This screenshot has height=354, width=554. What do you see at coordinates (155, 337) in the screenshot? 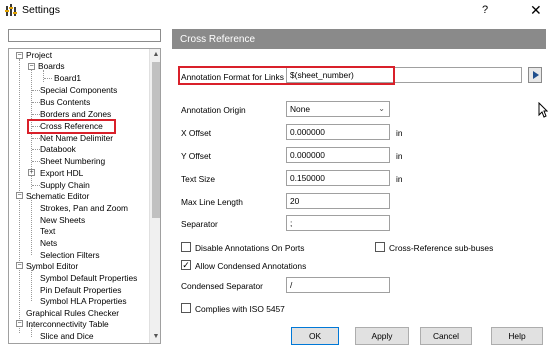
I see `scroll-down-icon: ▼` at bounding box center [155, 337].